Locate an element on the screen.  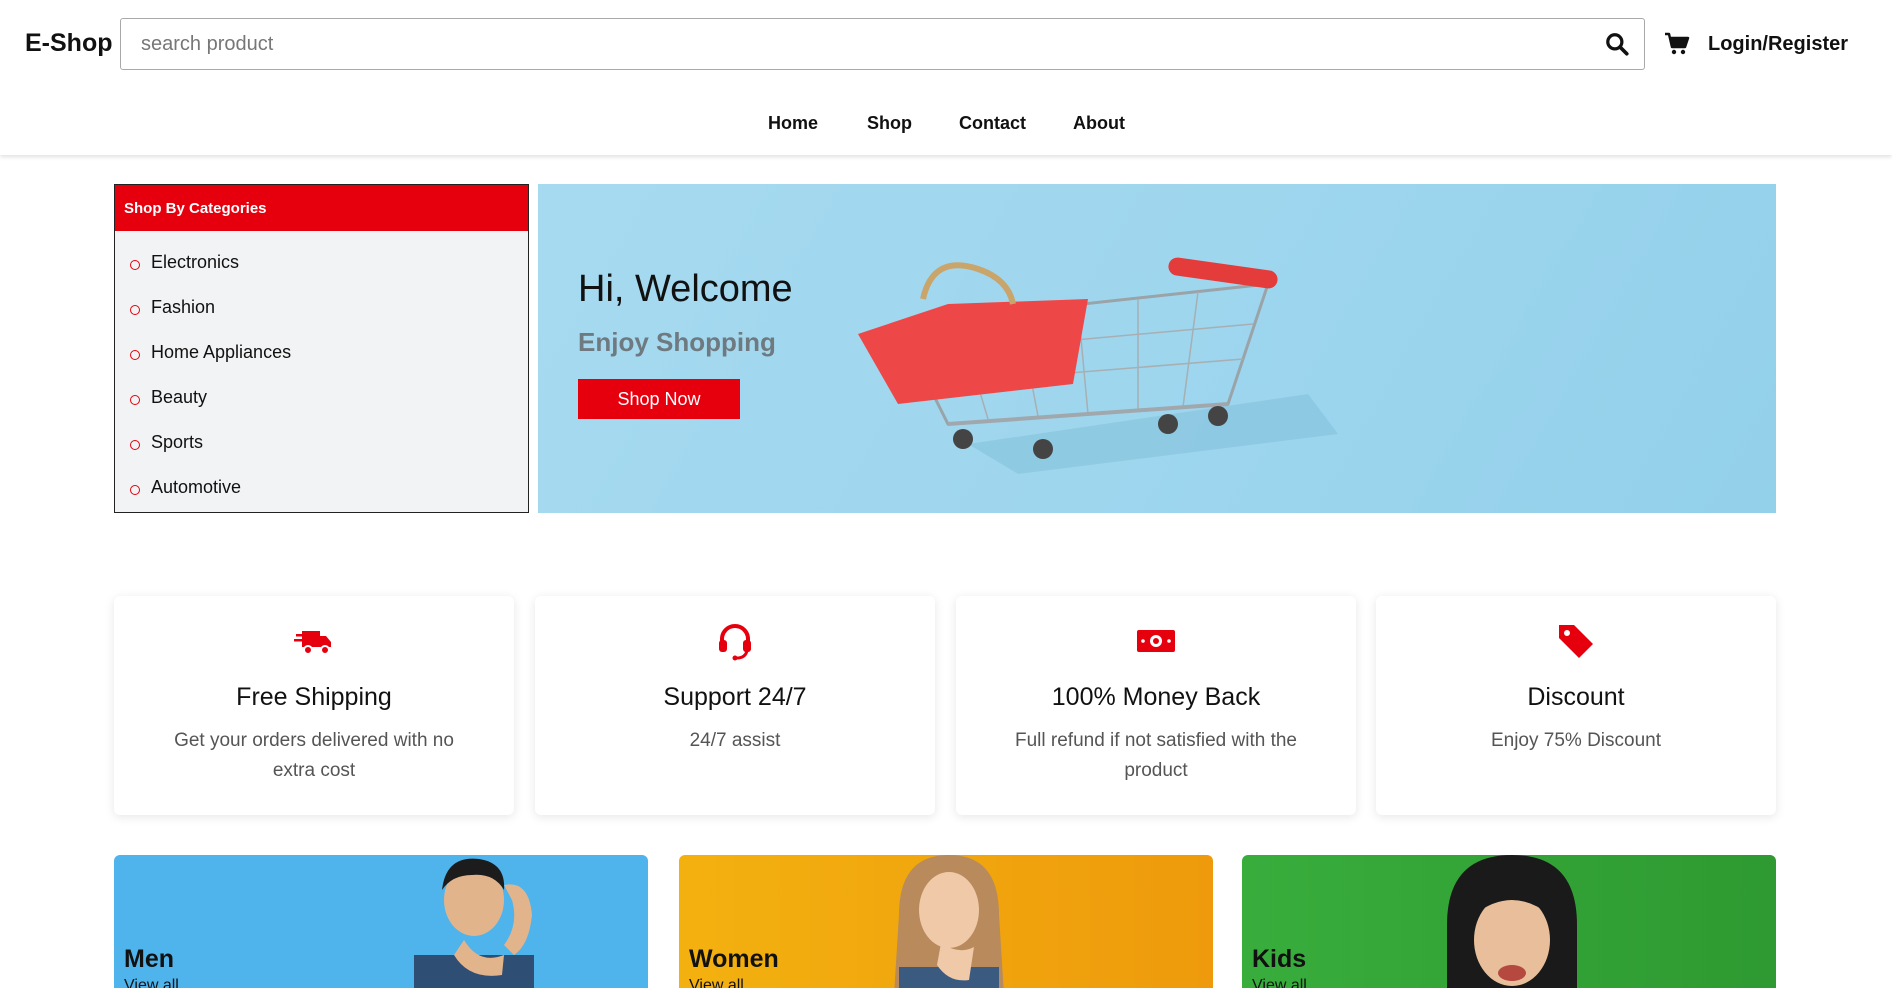
collection-card-kids: Kids View all is located at coordinates (1509, 921).